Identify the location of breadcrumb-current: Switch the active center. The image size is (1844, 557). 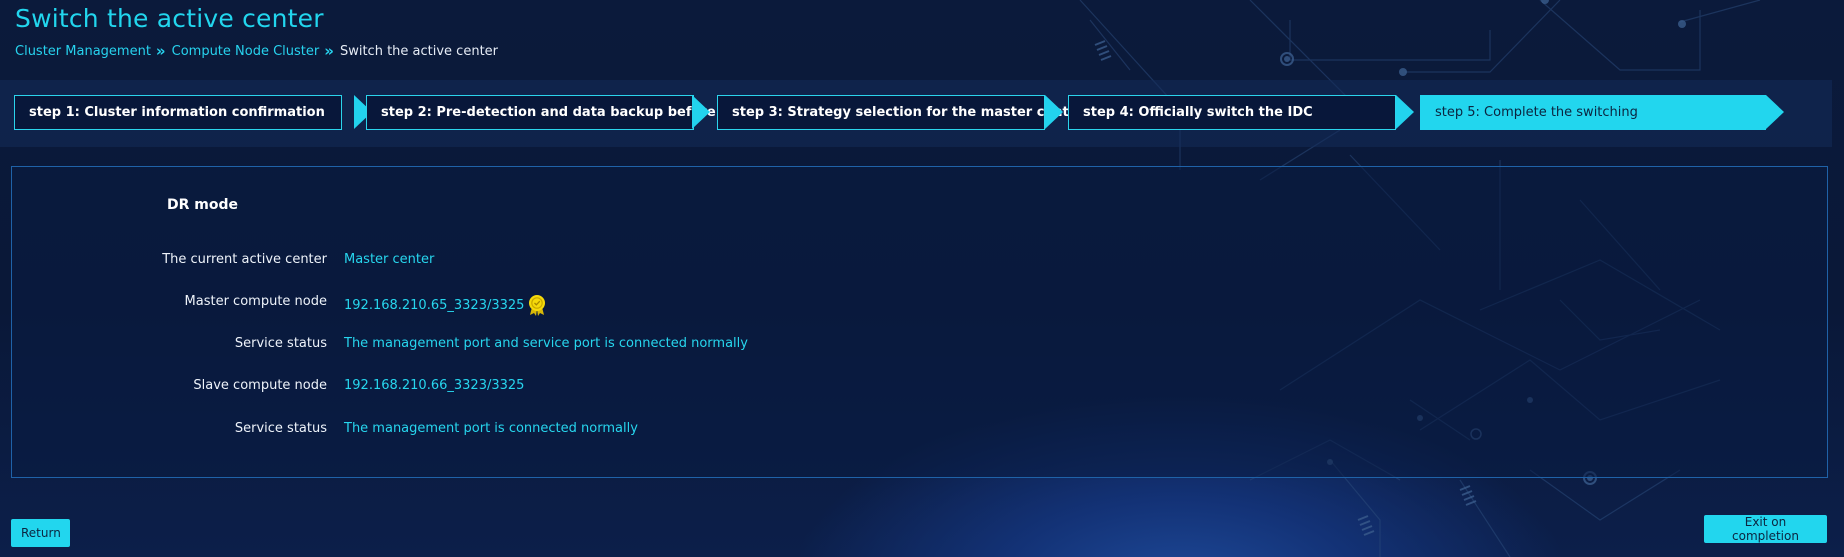
(419, 51).